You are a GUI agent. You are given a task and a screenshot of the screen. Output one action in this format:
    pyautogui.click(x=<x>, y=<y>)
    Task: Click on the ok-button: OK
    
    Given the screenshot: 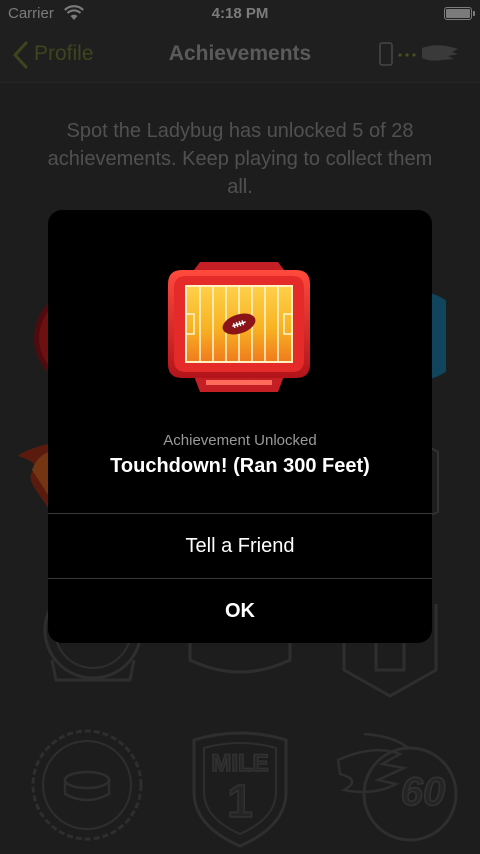 What is the action you would take?
    pyautogui.click(x=240, y=611)
    